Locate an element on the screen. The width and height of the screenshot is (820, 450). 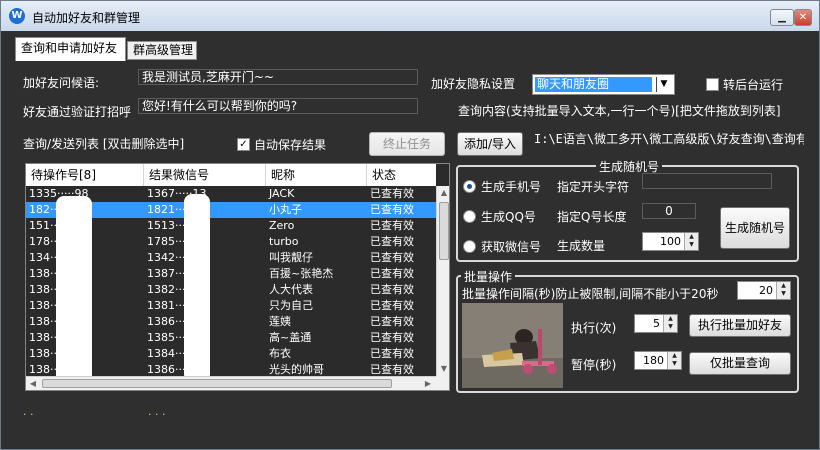
count-label: 生成数量 is located at coordinates (581, 246).